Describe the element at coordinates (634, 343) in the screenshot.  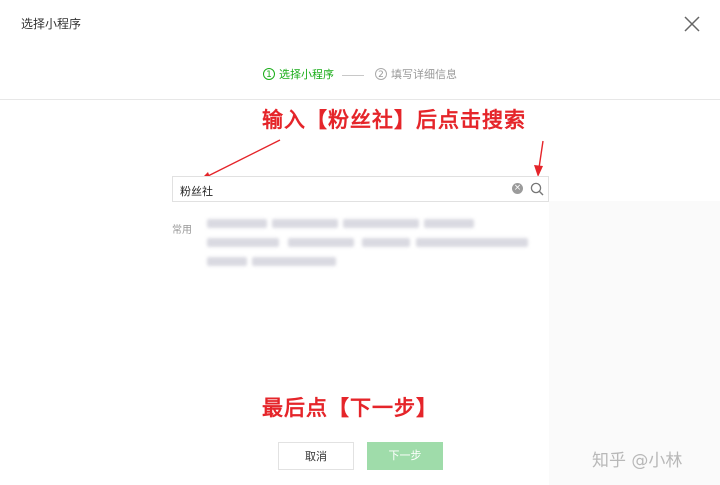
I see `right-panel` at that location.